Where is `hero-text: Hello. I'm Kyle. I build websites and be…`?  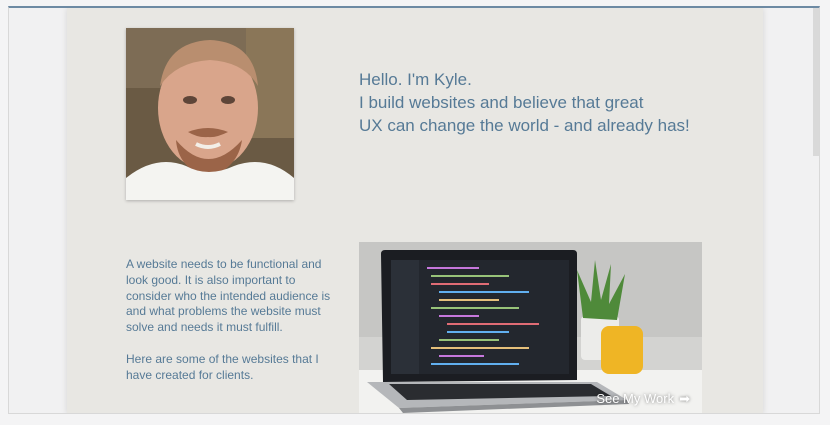 hero-text: Hello. I'm Kyle. I build websites and be… is located at coordinates (554, 102).